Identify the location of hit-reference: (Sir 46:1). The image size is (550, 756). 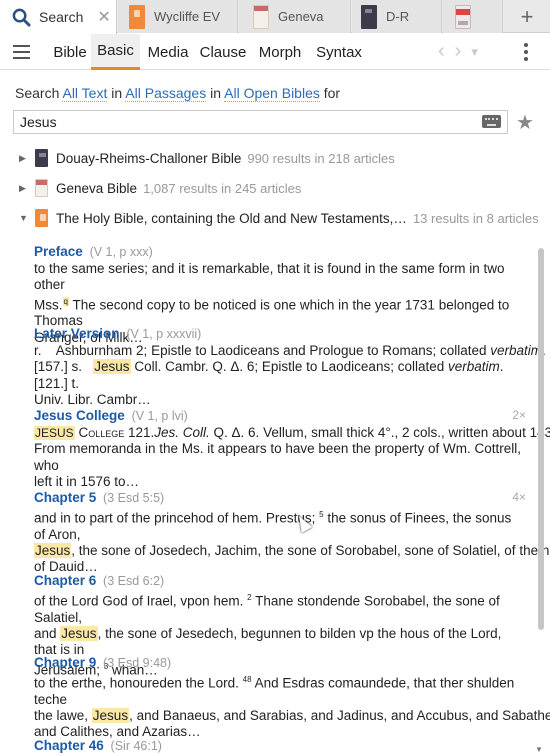
(136, 746).